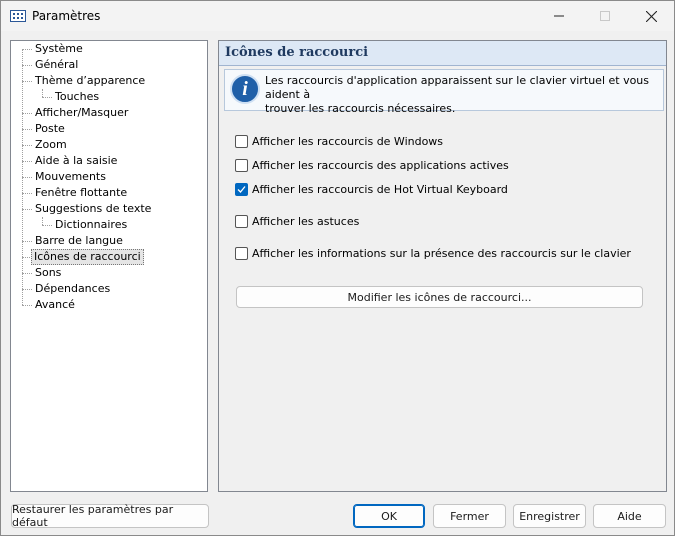  What do you see at coordinates (76, 161) in the screenshot?
I see `tree-item-aide-saisie: Aide à la saisie` at bounding box center [76, 161].